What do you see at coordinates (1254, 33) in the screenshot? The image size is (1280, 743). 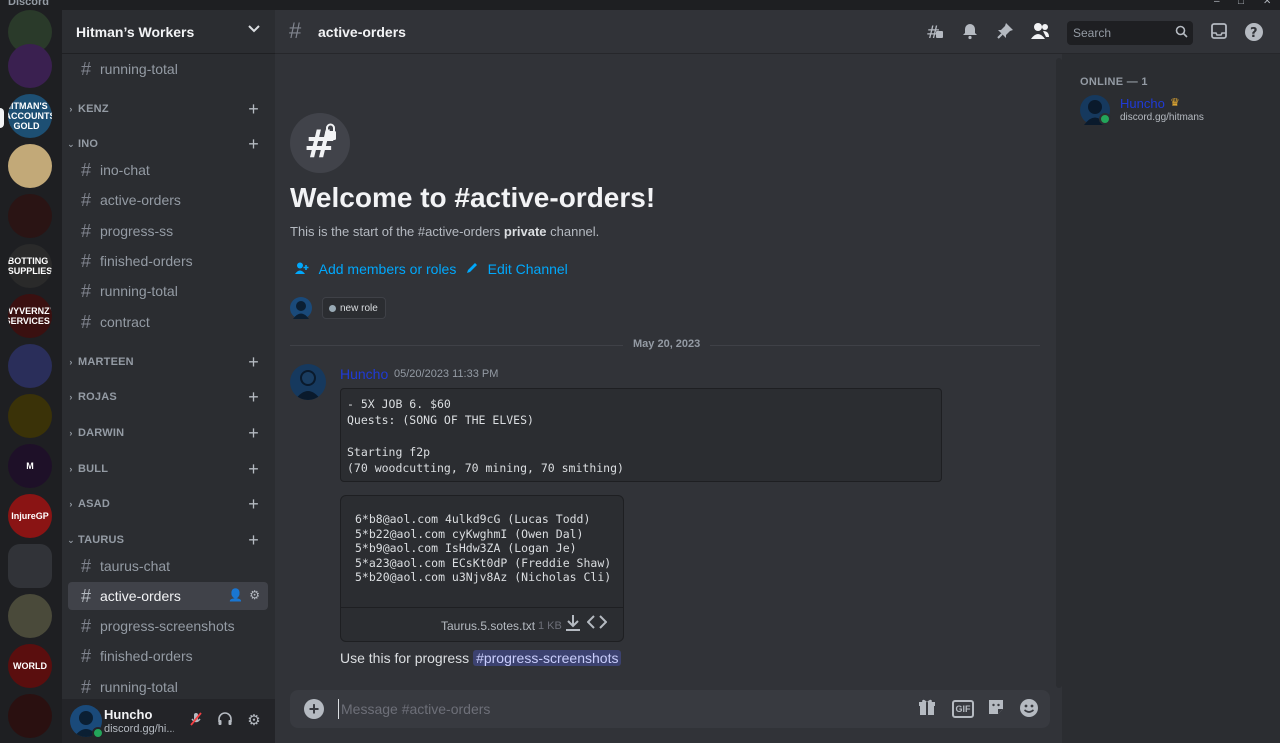 I see `help-icon: ?` at bounding box center [1254, 33].